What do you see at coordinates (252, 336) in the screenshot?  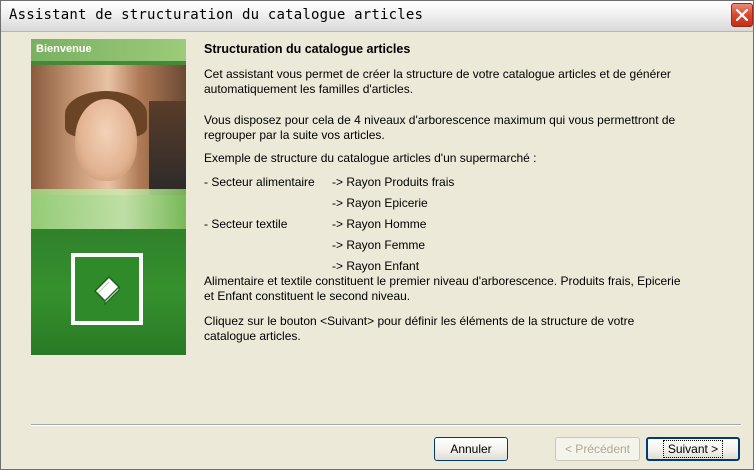 I see `instruction-line-2: catalogue articles.` at bounding box center [252, 336].